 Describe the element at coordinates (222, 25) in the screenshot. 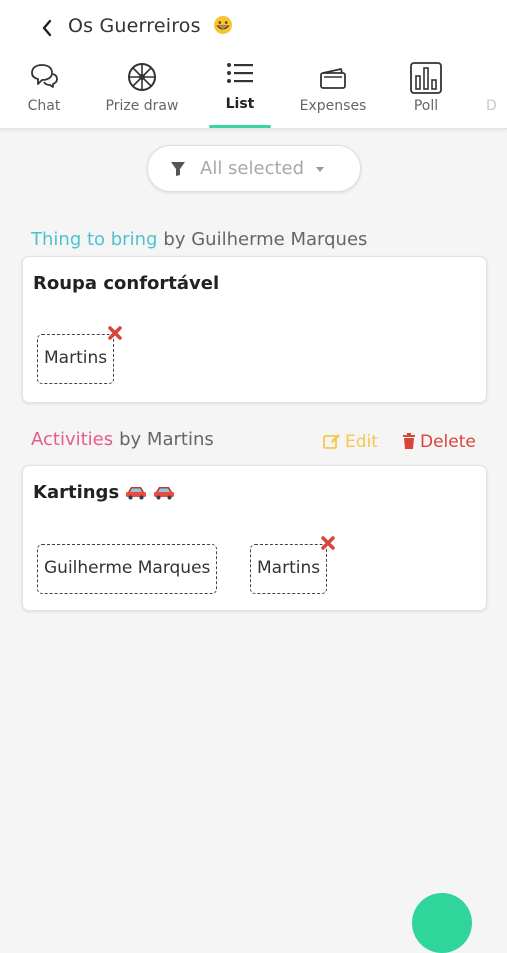

I see `grinning-face-icon` at that location.